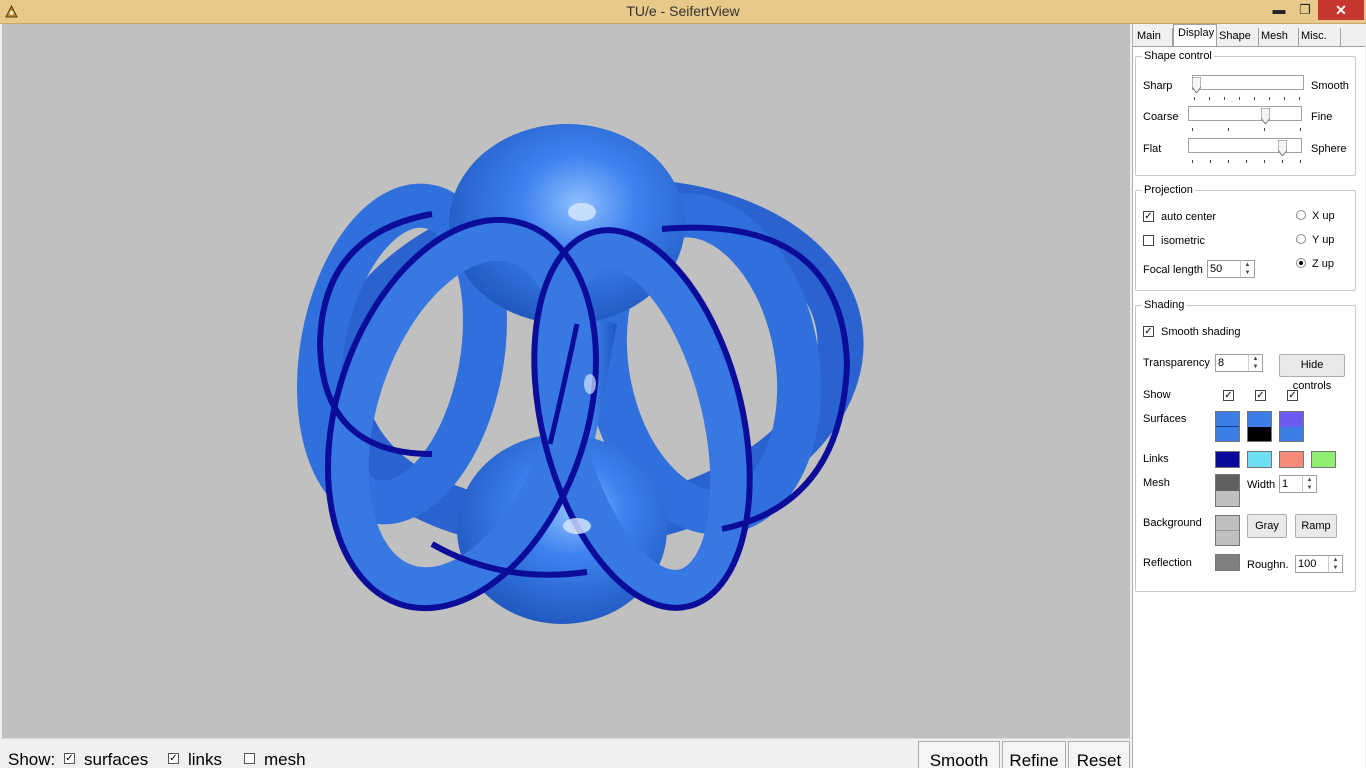 The height and width of the screenshot is (768, 1366). I want to click on width-label: Width, so click(1261, 485).